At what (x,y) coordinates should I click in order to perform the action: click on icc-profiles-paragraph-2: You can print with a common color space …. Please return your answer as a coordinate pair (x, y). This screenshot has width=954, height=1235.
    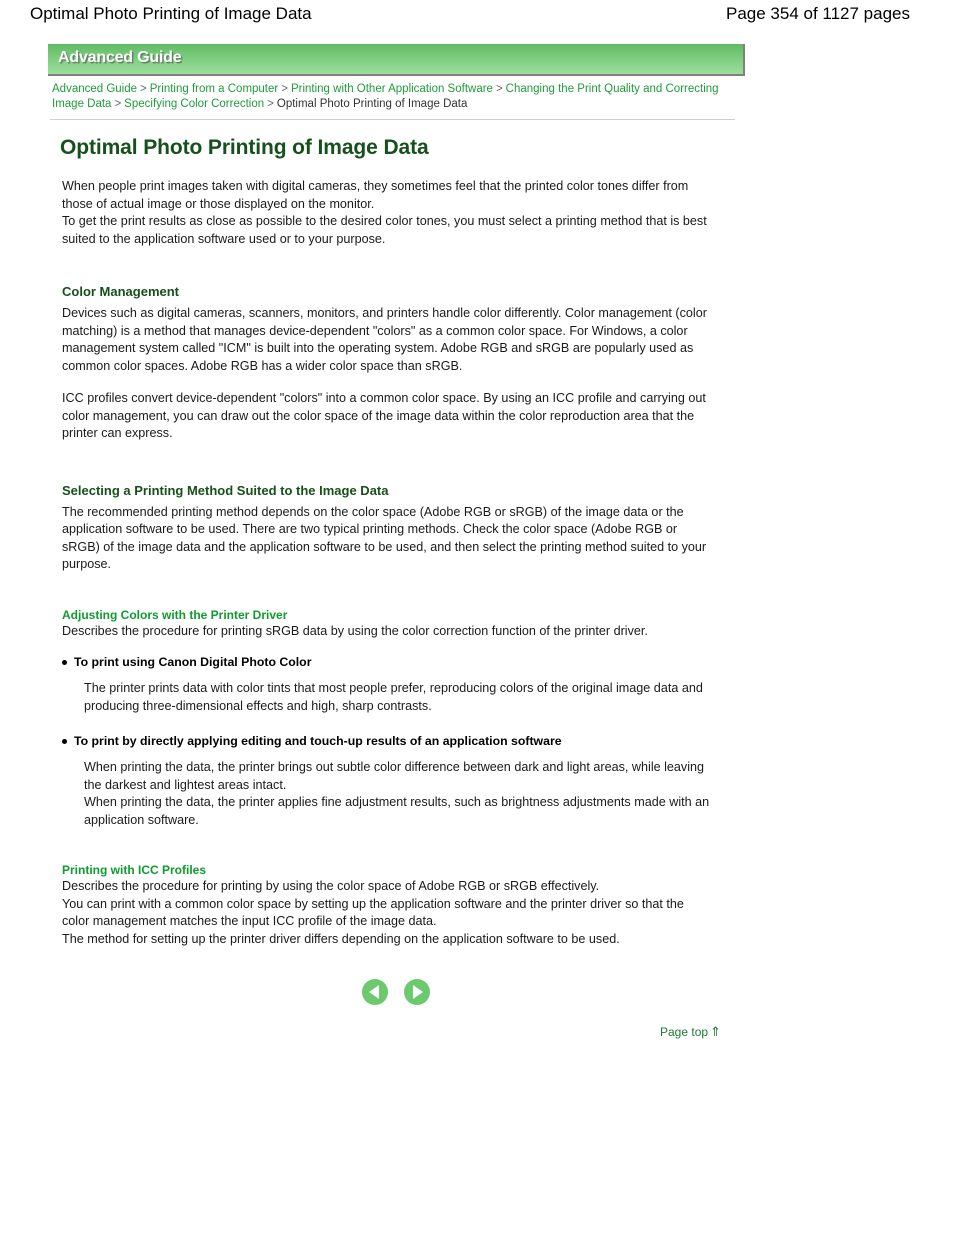
    Looking at the image, I should click on (373, 912).